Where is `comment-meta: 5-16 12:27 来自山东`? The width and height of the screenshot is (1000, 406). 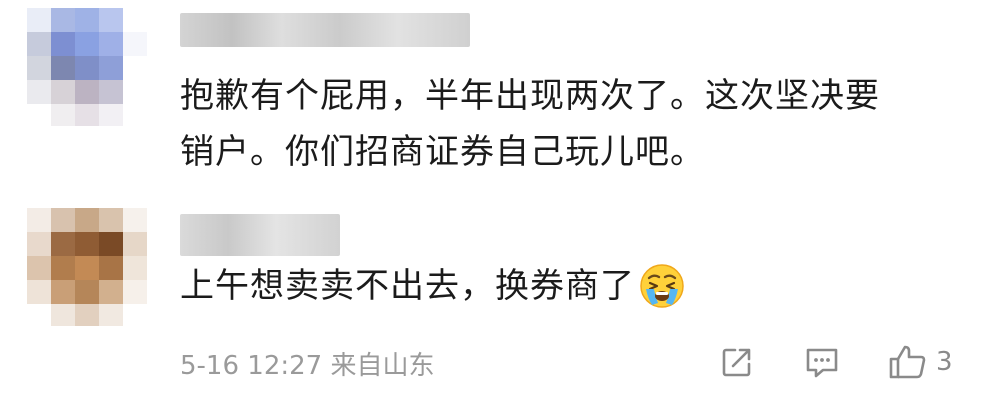
comment-meta: 5-16 12:27 来自山东 is located at coordinates (307, 366).